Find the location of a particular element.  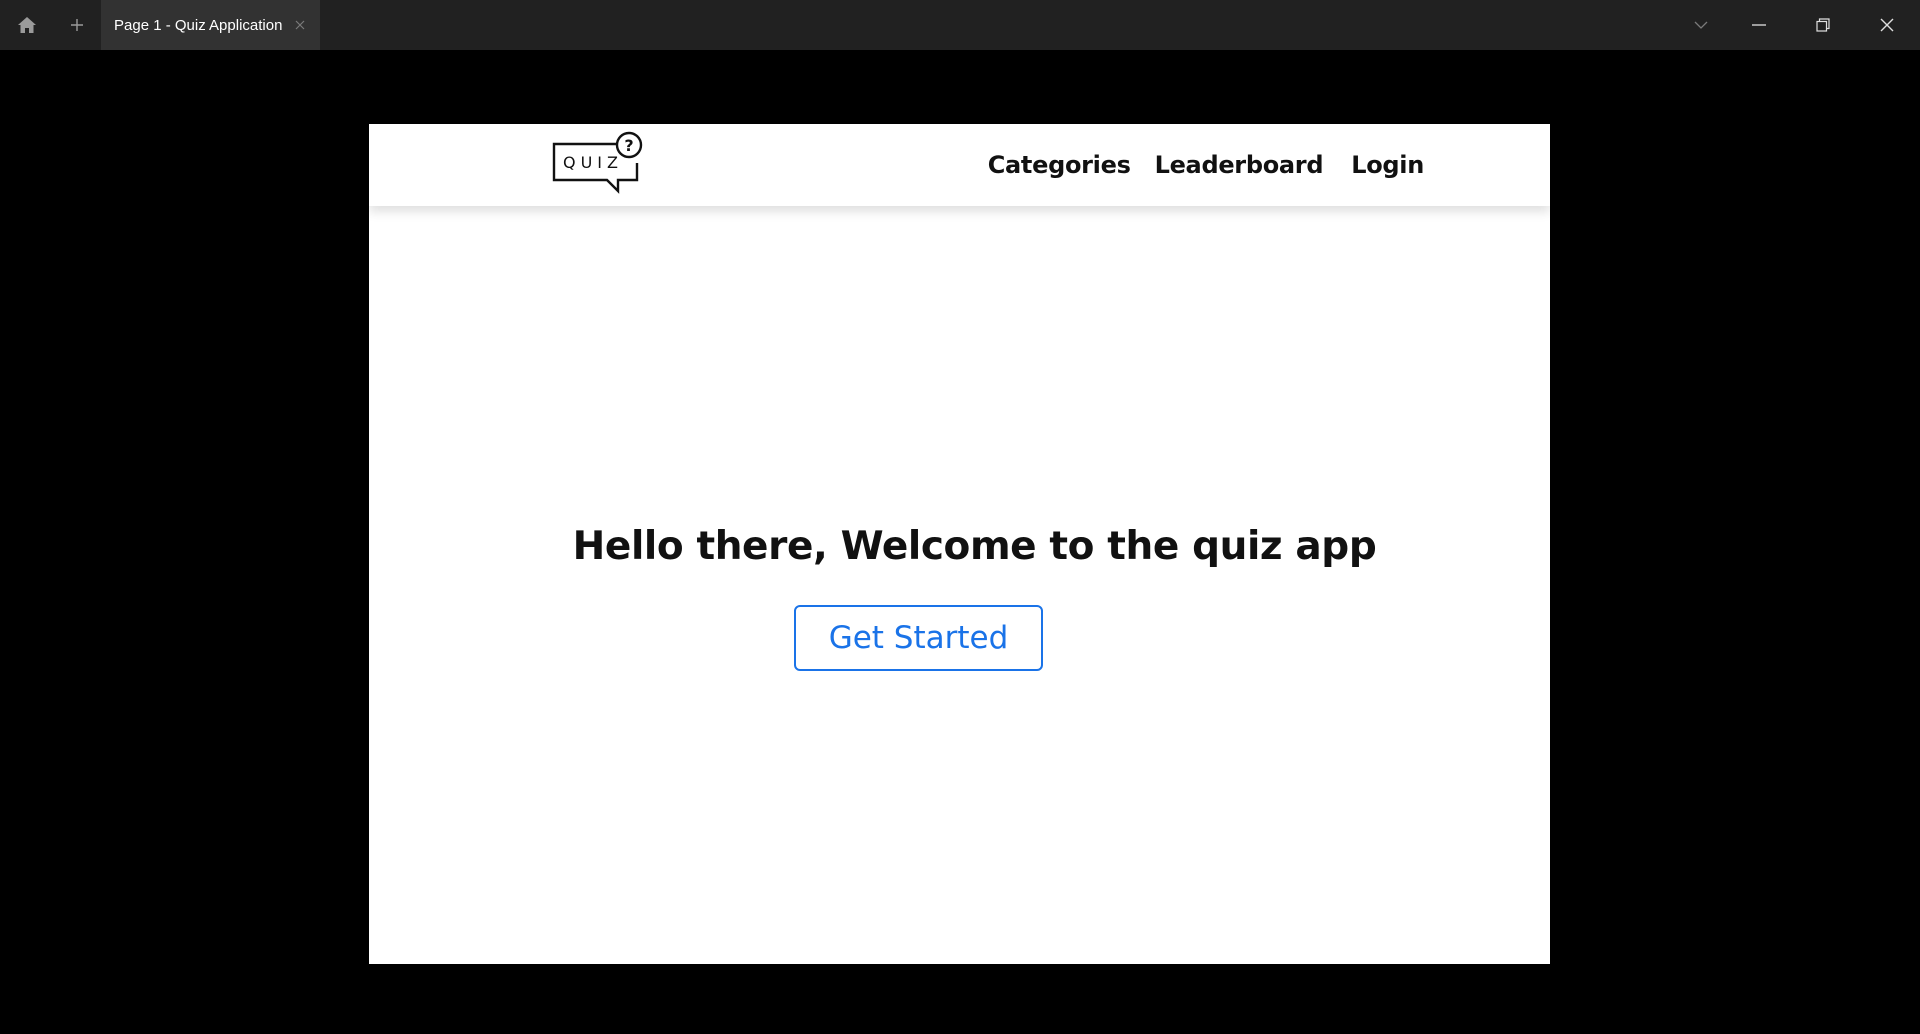

nav-login-link: Login is located at coordinates (1387, 165).